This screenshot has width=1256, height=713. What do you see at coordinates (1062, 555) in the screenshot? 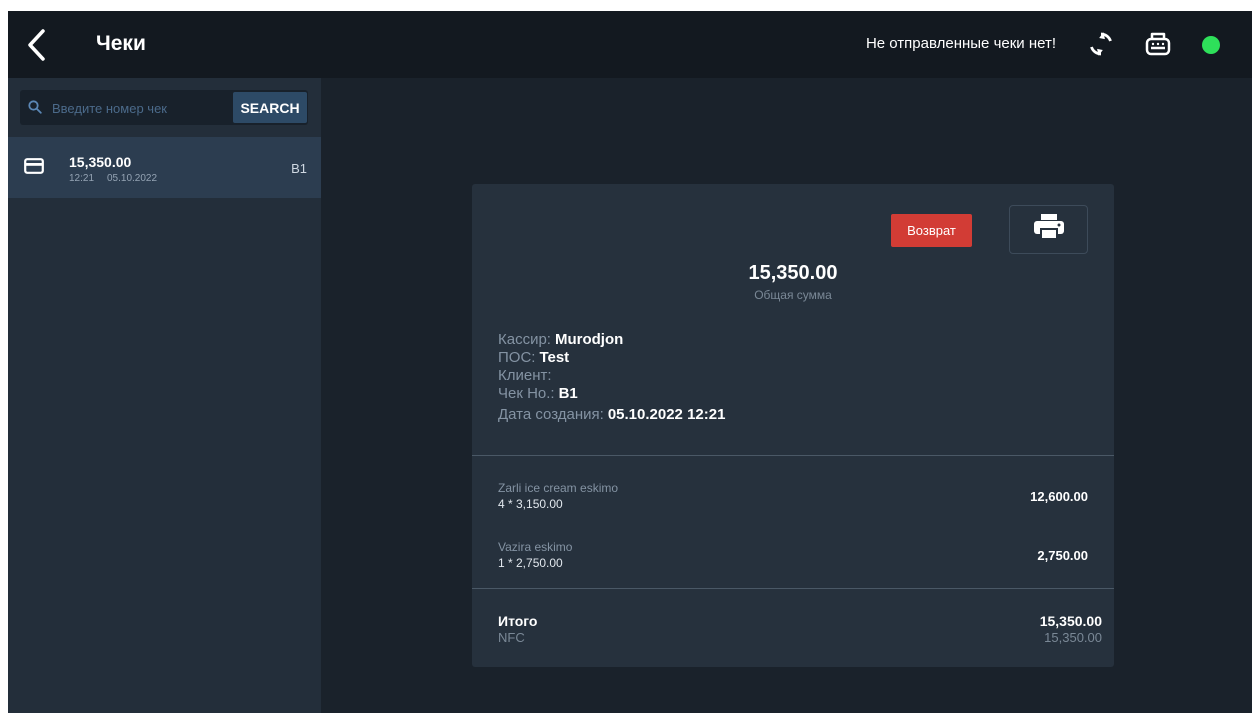
I see `line-item-total: 2,750.00` at bounding box center [1062, 555].